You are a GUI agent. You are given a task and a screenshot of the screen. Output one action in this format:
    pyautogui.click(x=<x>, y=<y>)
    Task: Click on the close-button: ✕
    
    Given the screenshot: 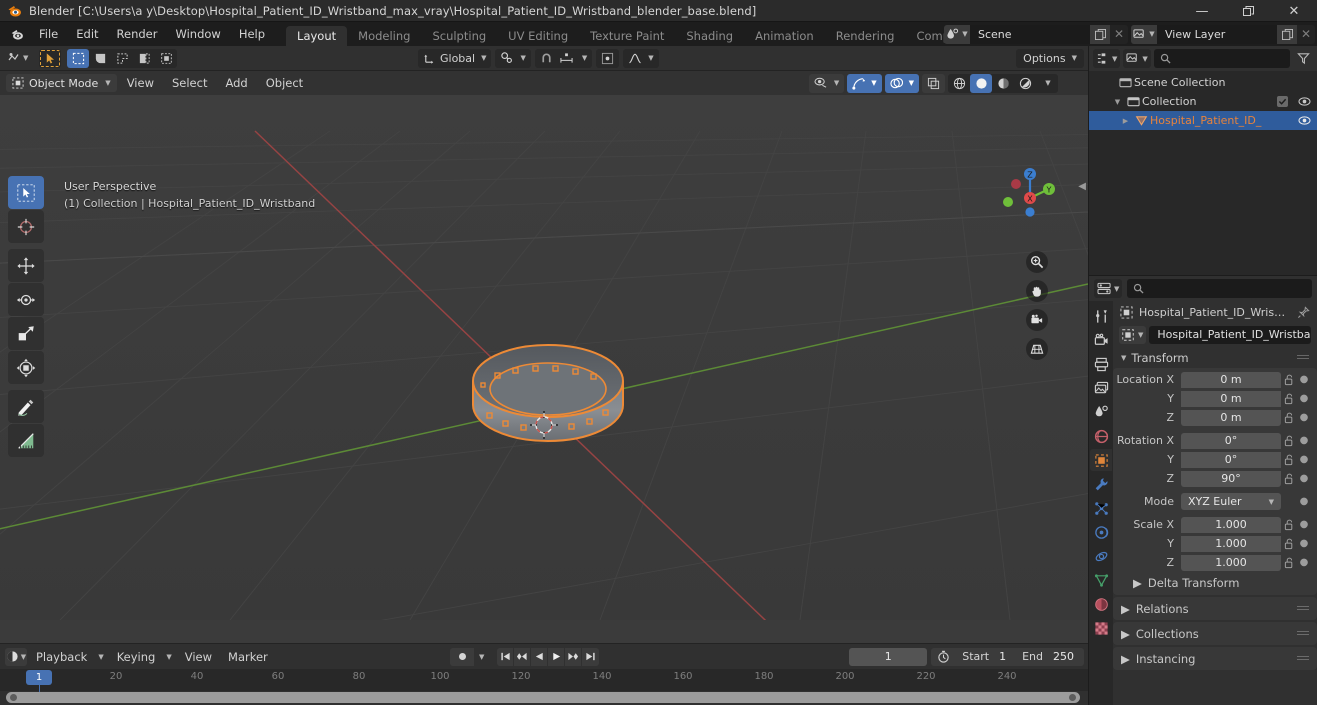 What is the action you would take?
    pyautogui.click(x=1294, y=11)
    